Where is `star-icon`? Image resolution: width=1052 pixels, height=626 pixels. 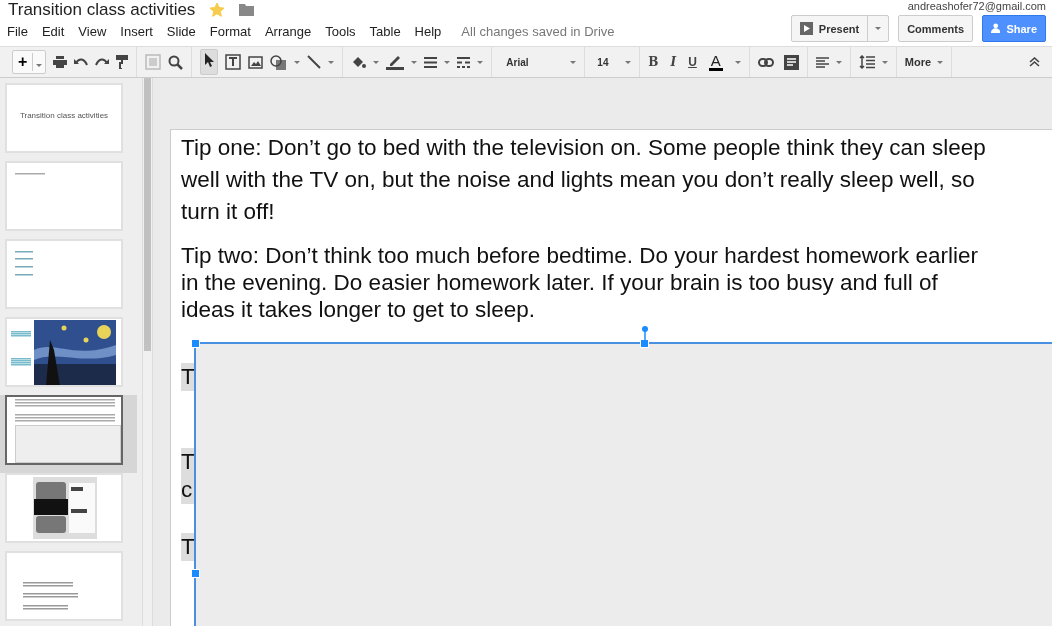 star-icon is located at coordinates (217, 10).